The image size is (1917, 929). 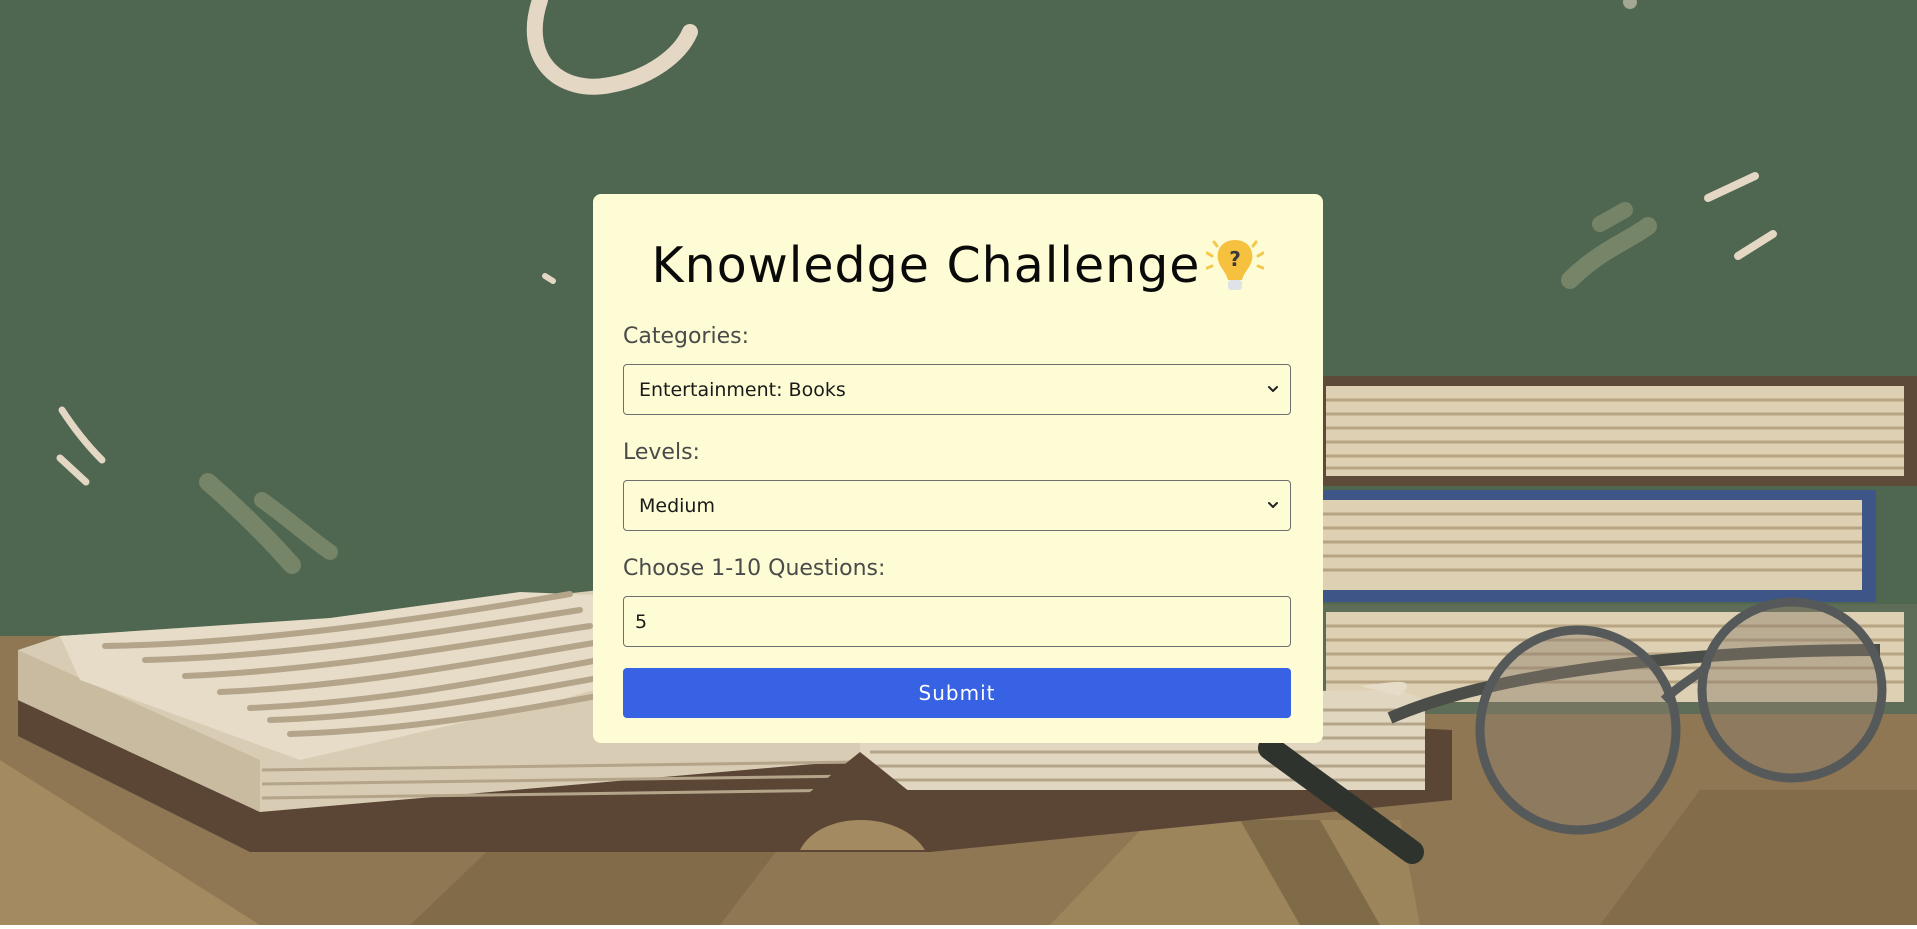 I want to click on page-title: Knowledge Challenge, so click(x=926, y=265).